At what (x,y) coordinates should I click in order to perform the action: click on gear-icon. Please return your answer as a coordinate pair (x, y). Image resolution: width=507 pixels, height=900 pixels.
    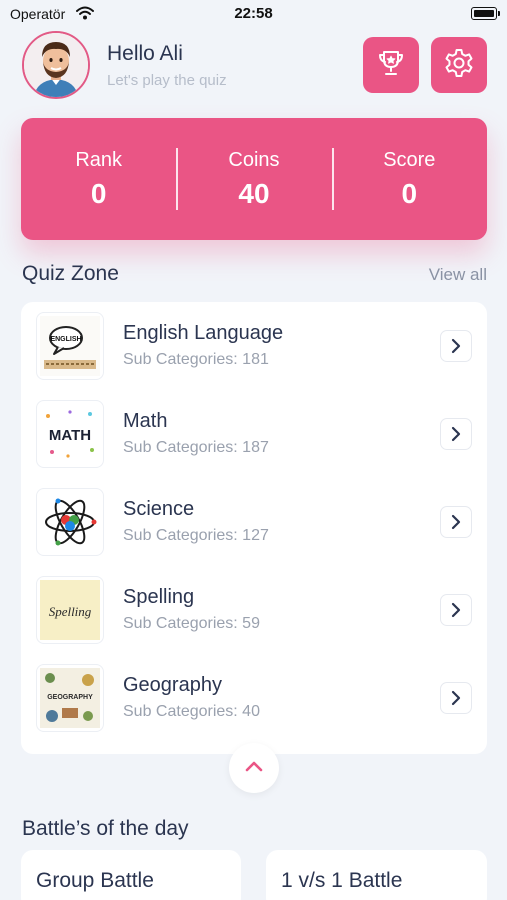
    Looking at the image, I should click on (459, 65).